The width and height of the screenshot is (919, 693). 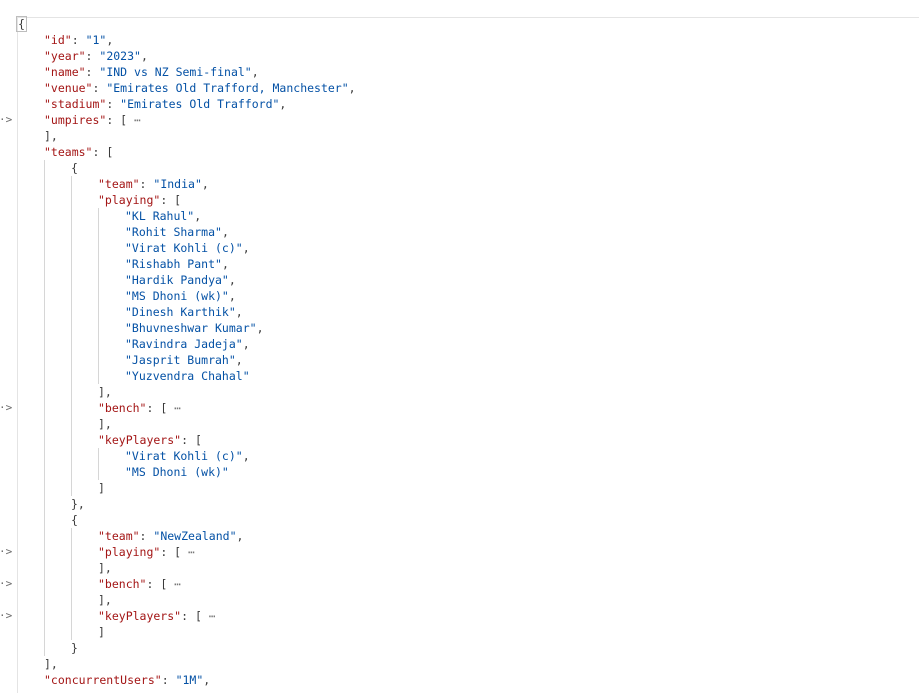 What do you see at coordinates (459, 312) in the screenshot?
I see `code-line-player-item: "Dinesh Karthik",` at bounding box center [459, 312].